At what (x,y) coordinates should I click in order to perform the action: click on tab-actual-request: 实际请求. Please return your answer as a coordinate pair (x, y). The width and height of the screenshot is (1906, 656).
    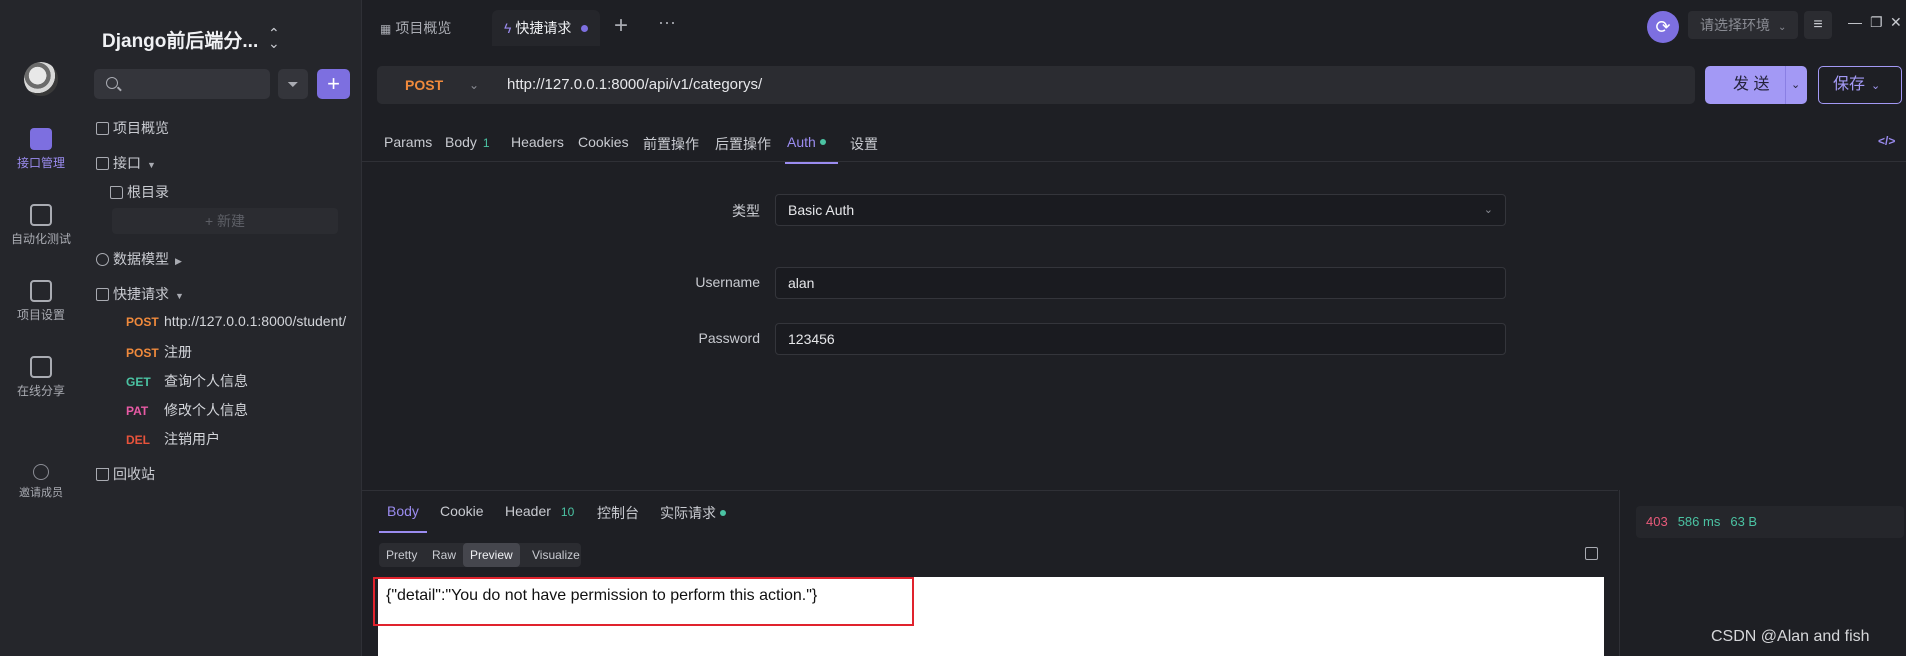
    Looking at the image, I should click on (693, 513).